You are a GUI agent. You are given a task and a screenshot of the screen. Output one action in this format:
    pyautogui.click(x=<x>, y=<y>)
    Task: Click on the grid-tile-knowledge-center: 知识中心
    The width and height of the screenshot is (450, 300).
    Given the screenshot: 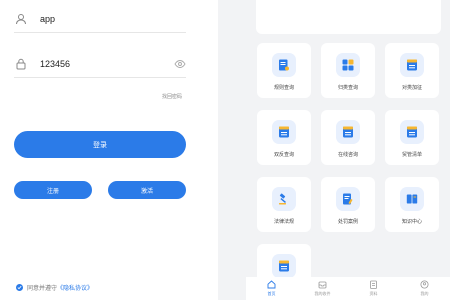 What is the action you would take?
    pyautogui.click(x=412, y=204)
    